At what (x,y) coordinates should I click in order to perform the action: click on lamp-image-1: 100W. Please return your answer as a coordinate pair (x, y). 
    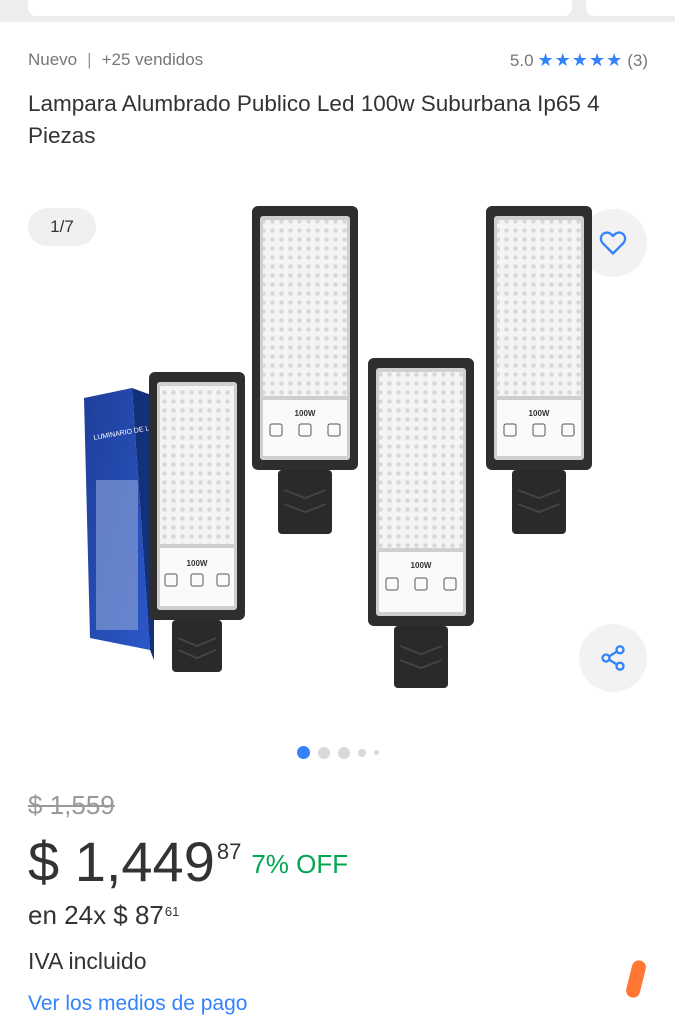
    Looking at the image, I should click on (197, 522).